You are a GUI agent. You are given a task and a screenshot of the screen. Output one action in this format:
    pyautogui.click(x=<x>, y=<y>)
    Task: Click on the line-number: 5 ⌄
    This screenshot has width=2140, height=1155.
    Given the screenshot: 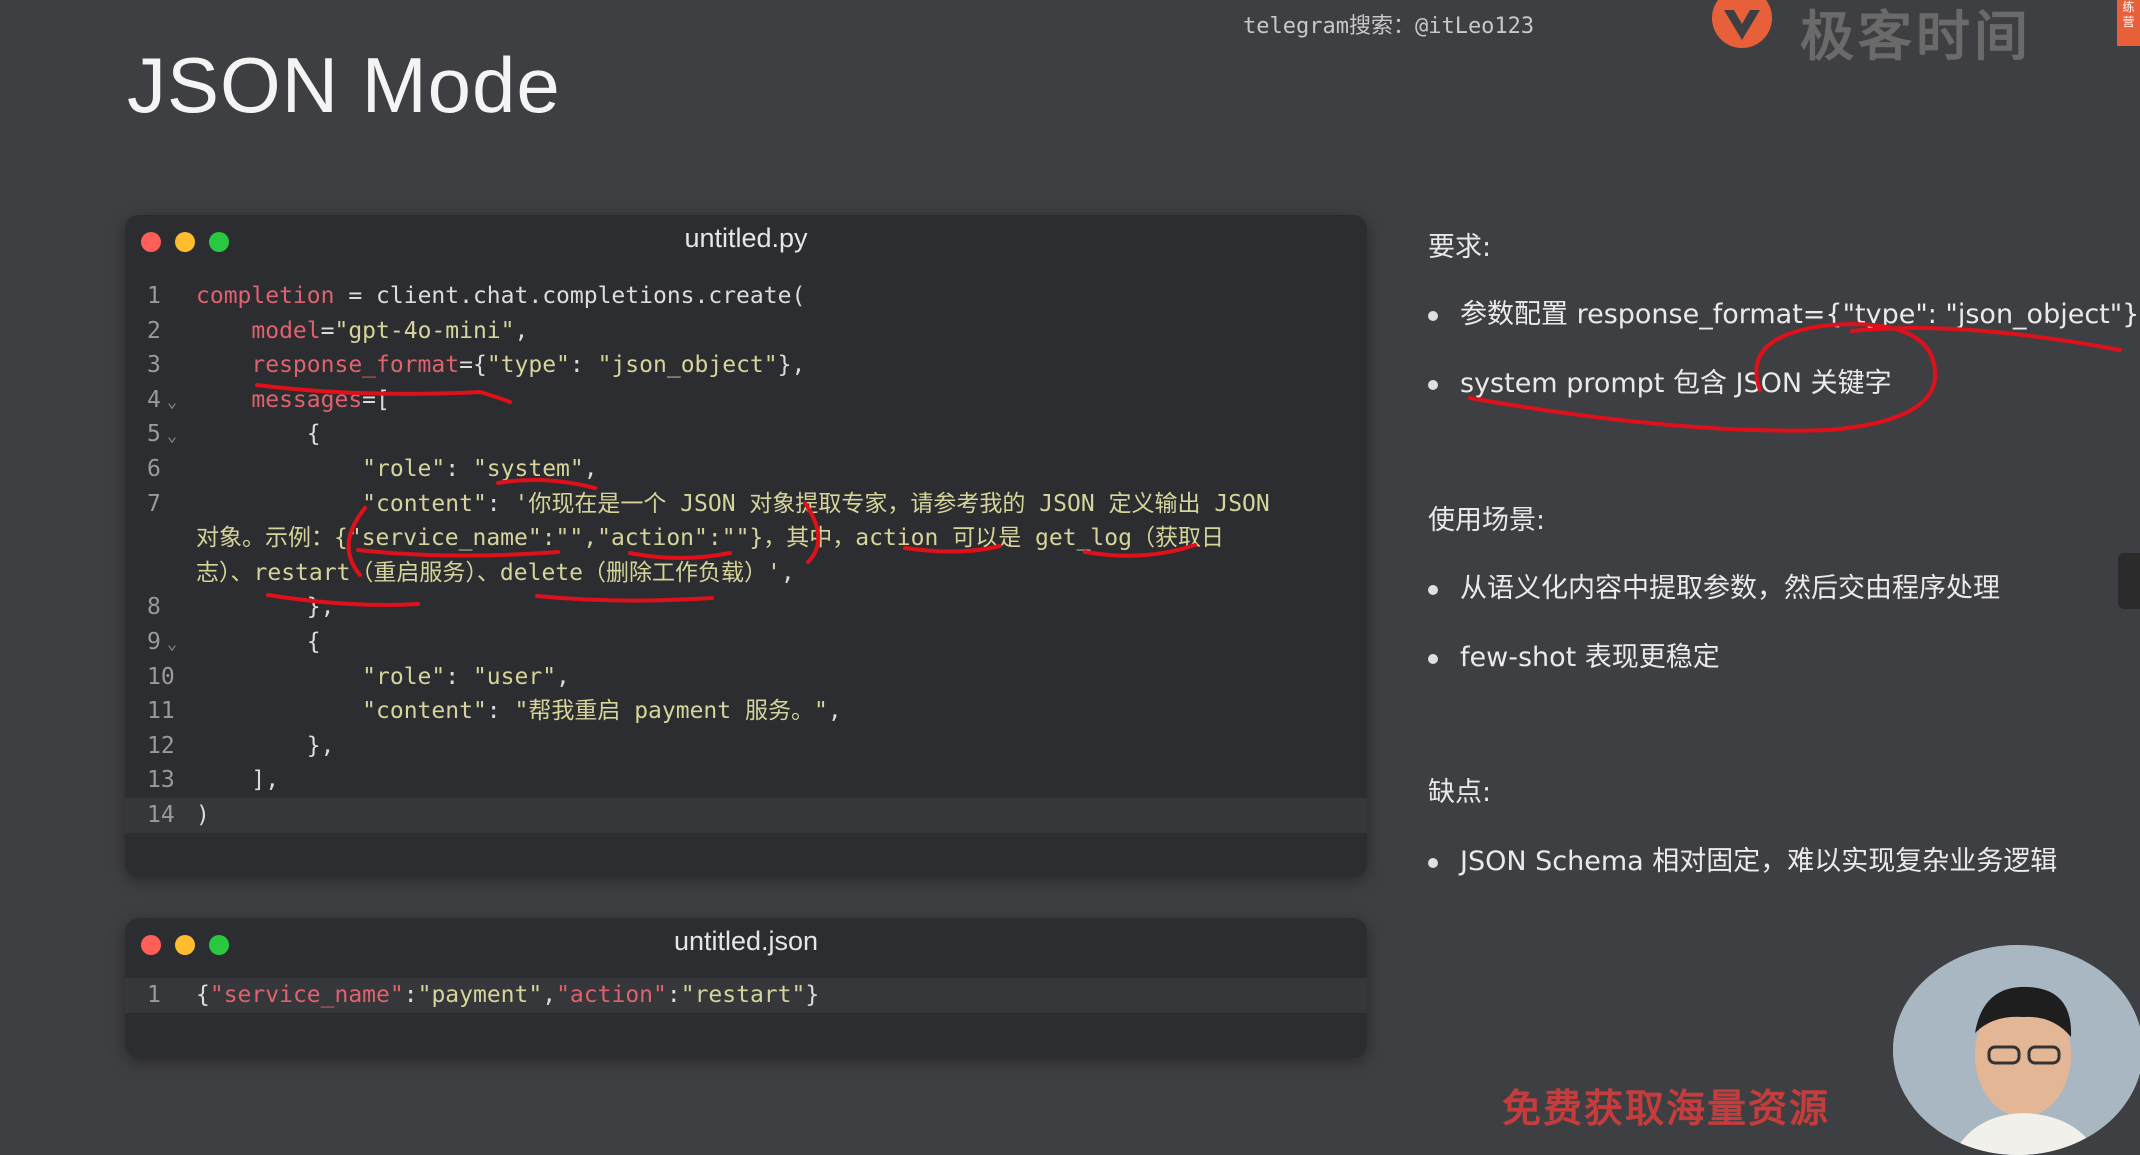 What is the action you would take?
    pyautogui.click(x=162, y=434)
    